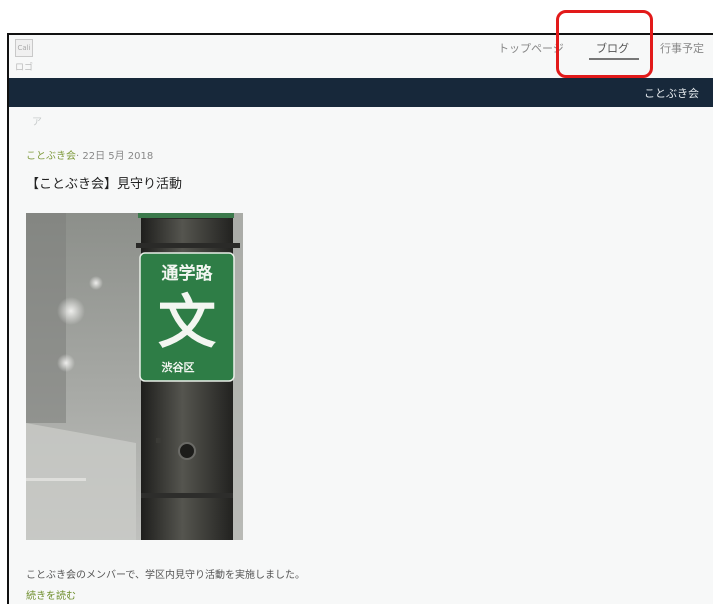  Describe the element at coordinates (104, 182) in the screenshot. I see `post-title: 【ことぶき会】見守り活動` at that location.